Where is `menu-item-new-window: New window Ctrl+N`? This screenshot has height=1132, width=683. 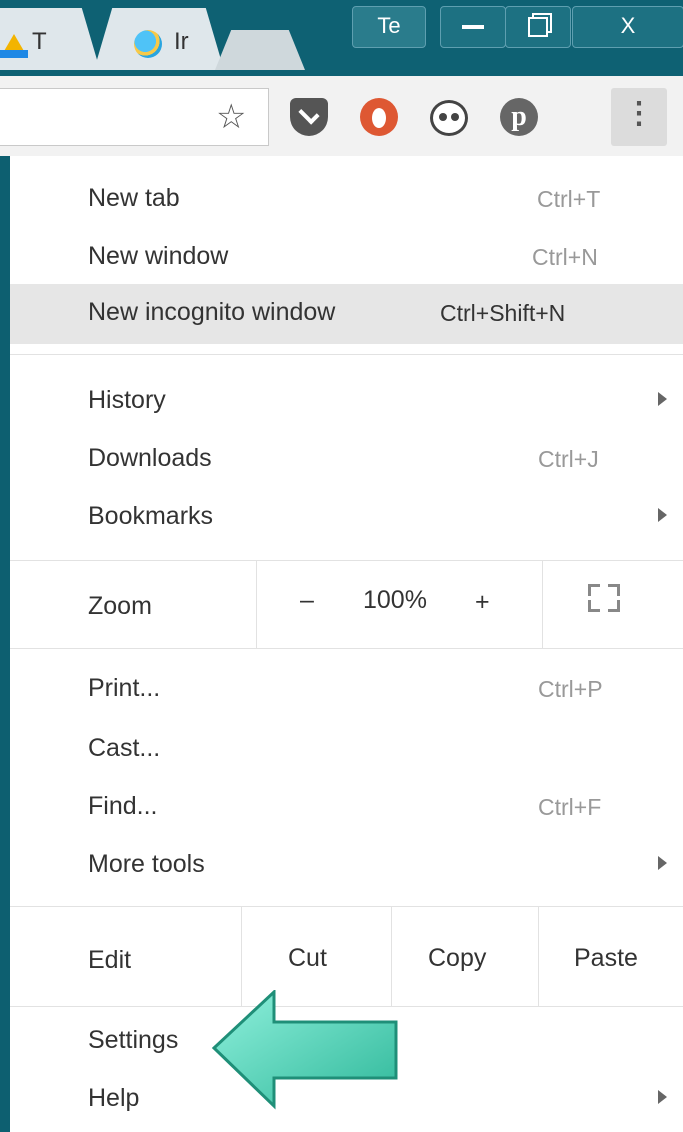 menu-item-new-window: New window Ctrl+N is located at coordinates (346, 258).